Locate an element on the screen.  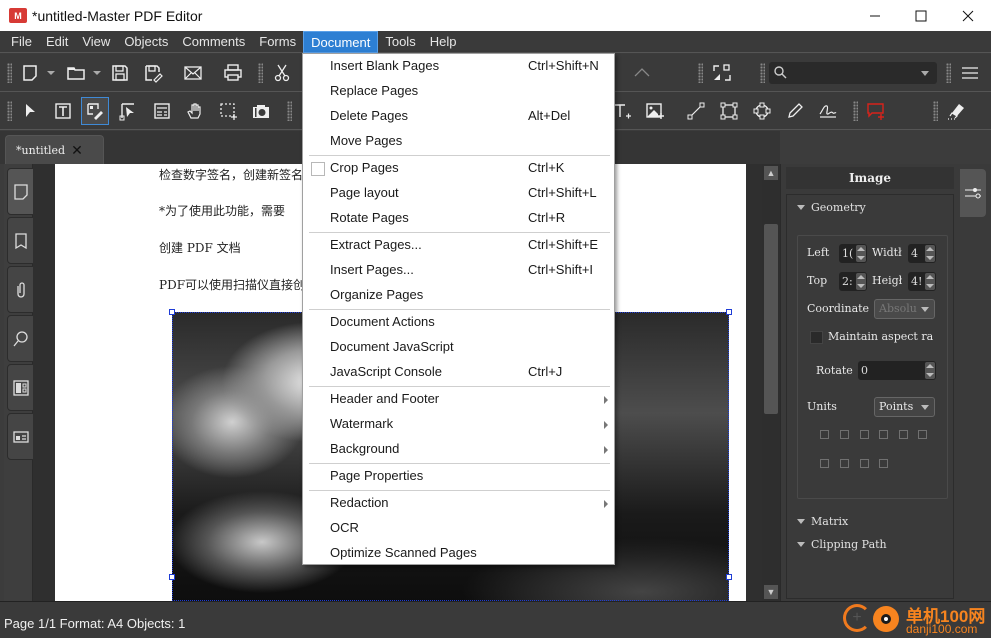
properties-sliders-icon is located at coordinates (973, 193).